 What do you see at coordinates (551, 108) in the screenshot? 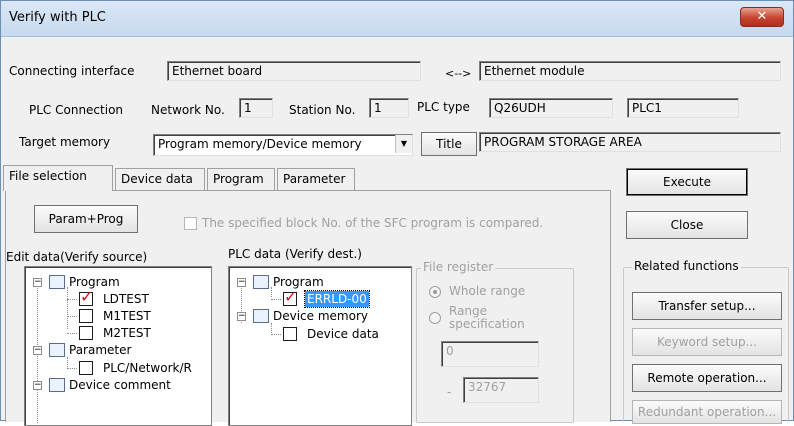
I see `plc-type-field: Q26UDH` at bounding box center [551, 108].